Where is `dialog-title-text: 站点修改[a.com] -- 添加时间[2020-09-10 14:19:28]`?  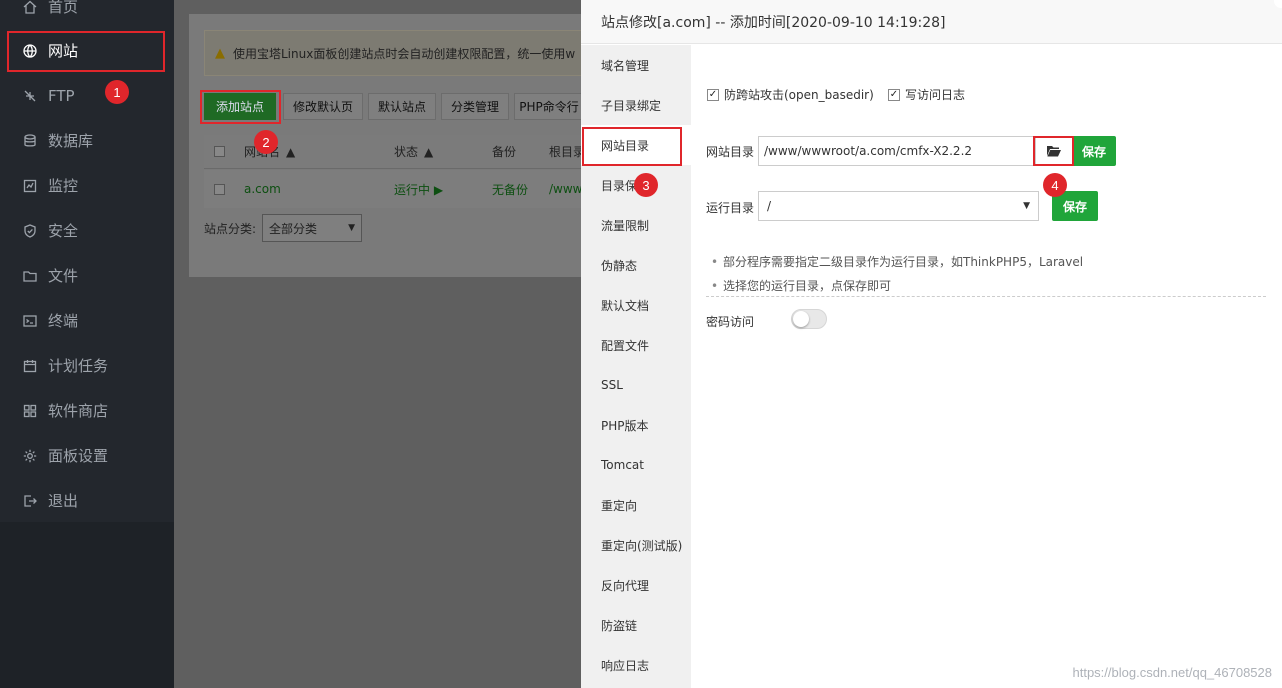 dialog-title-text: 站点修改[a.com] -- 添加时间[2020-09-10 14:19:28] is located at coordinates (773, 22).